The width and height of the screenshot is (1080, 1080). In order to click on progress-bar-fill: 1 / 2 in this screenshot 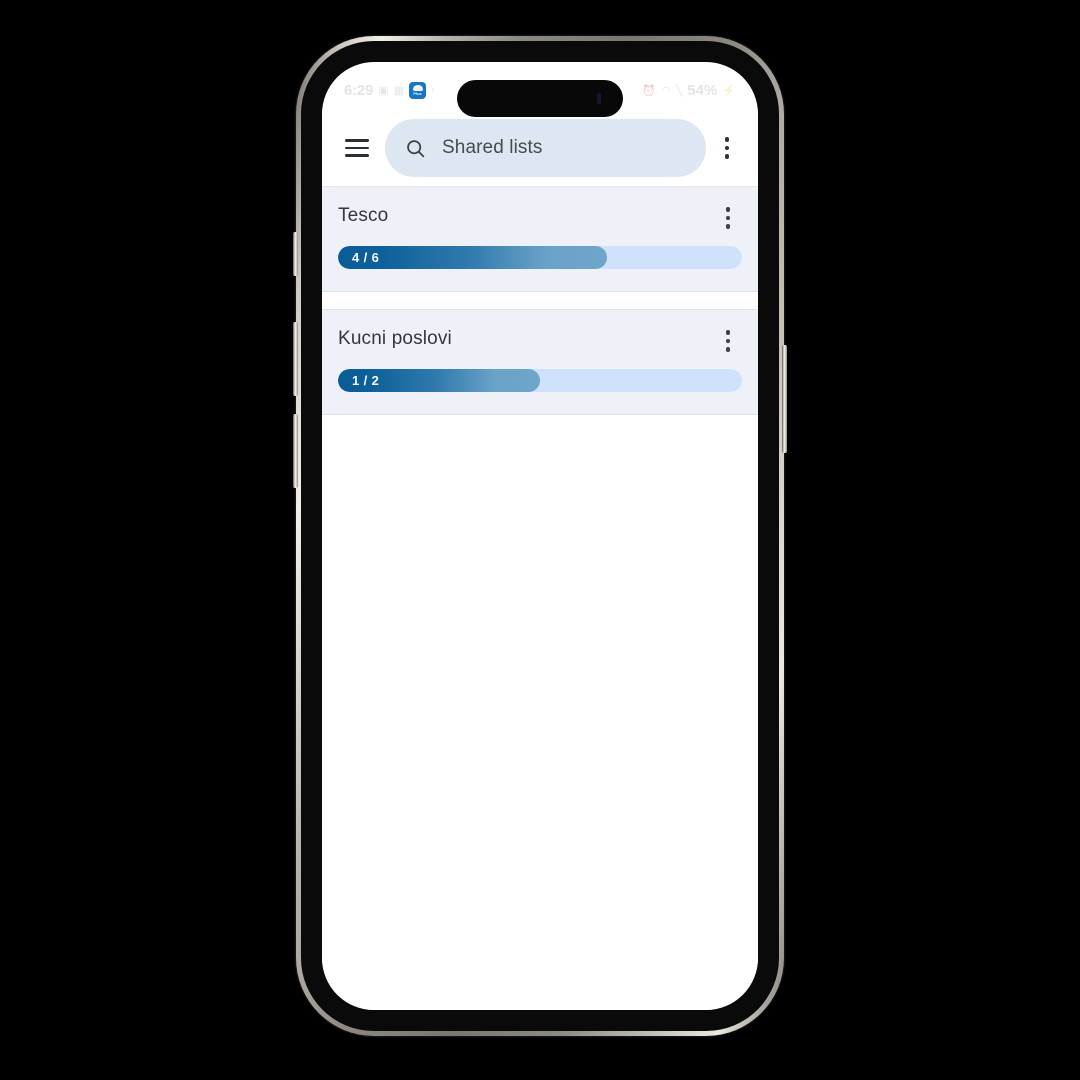, I will do `click(439, 380)`.